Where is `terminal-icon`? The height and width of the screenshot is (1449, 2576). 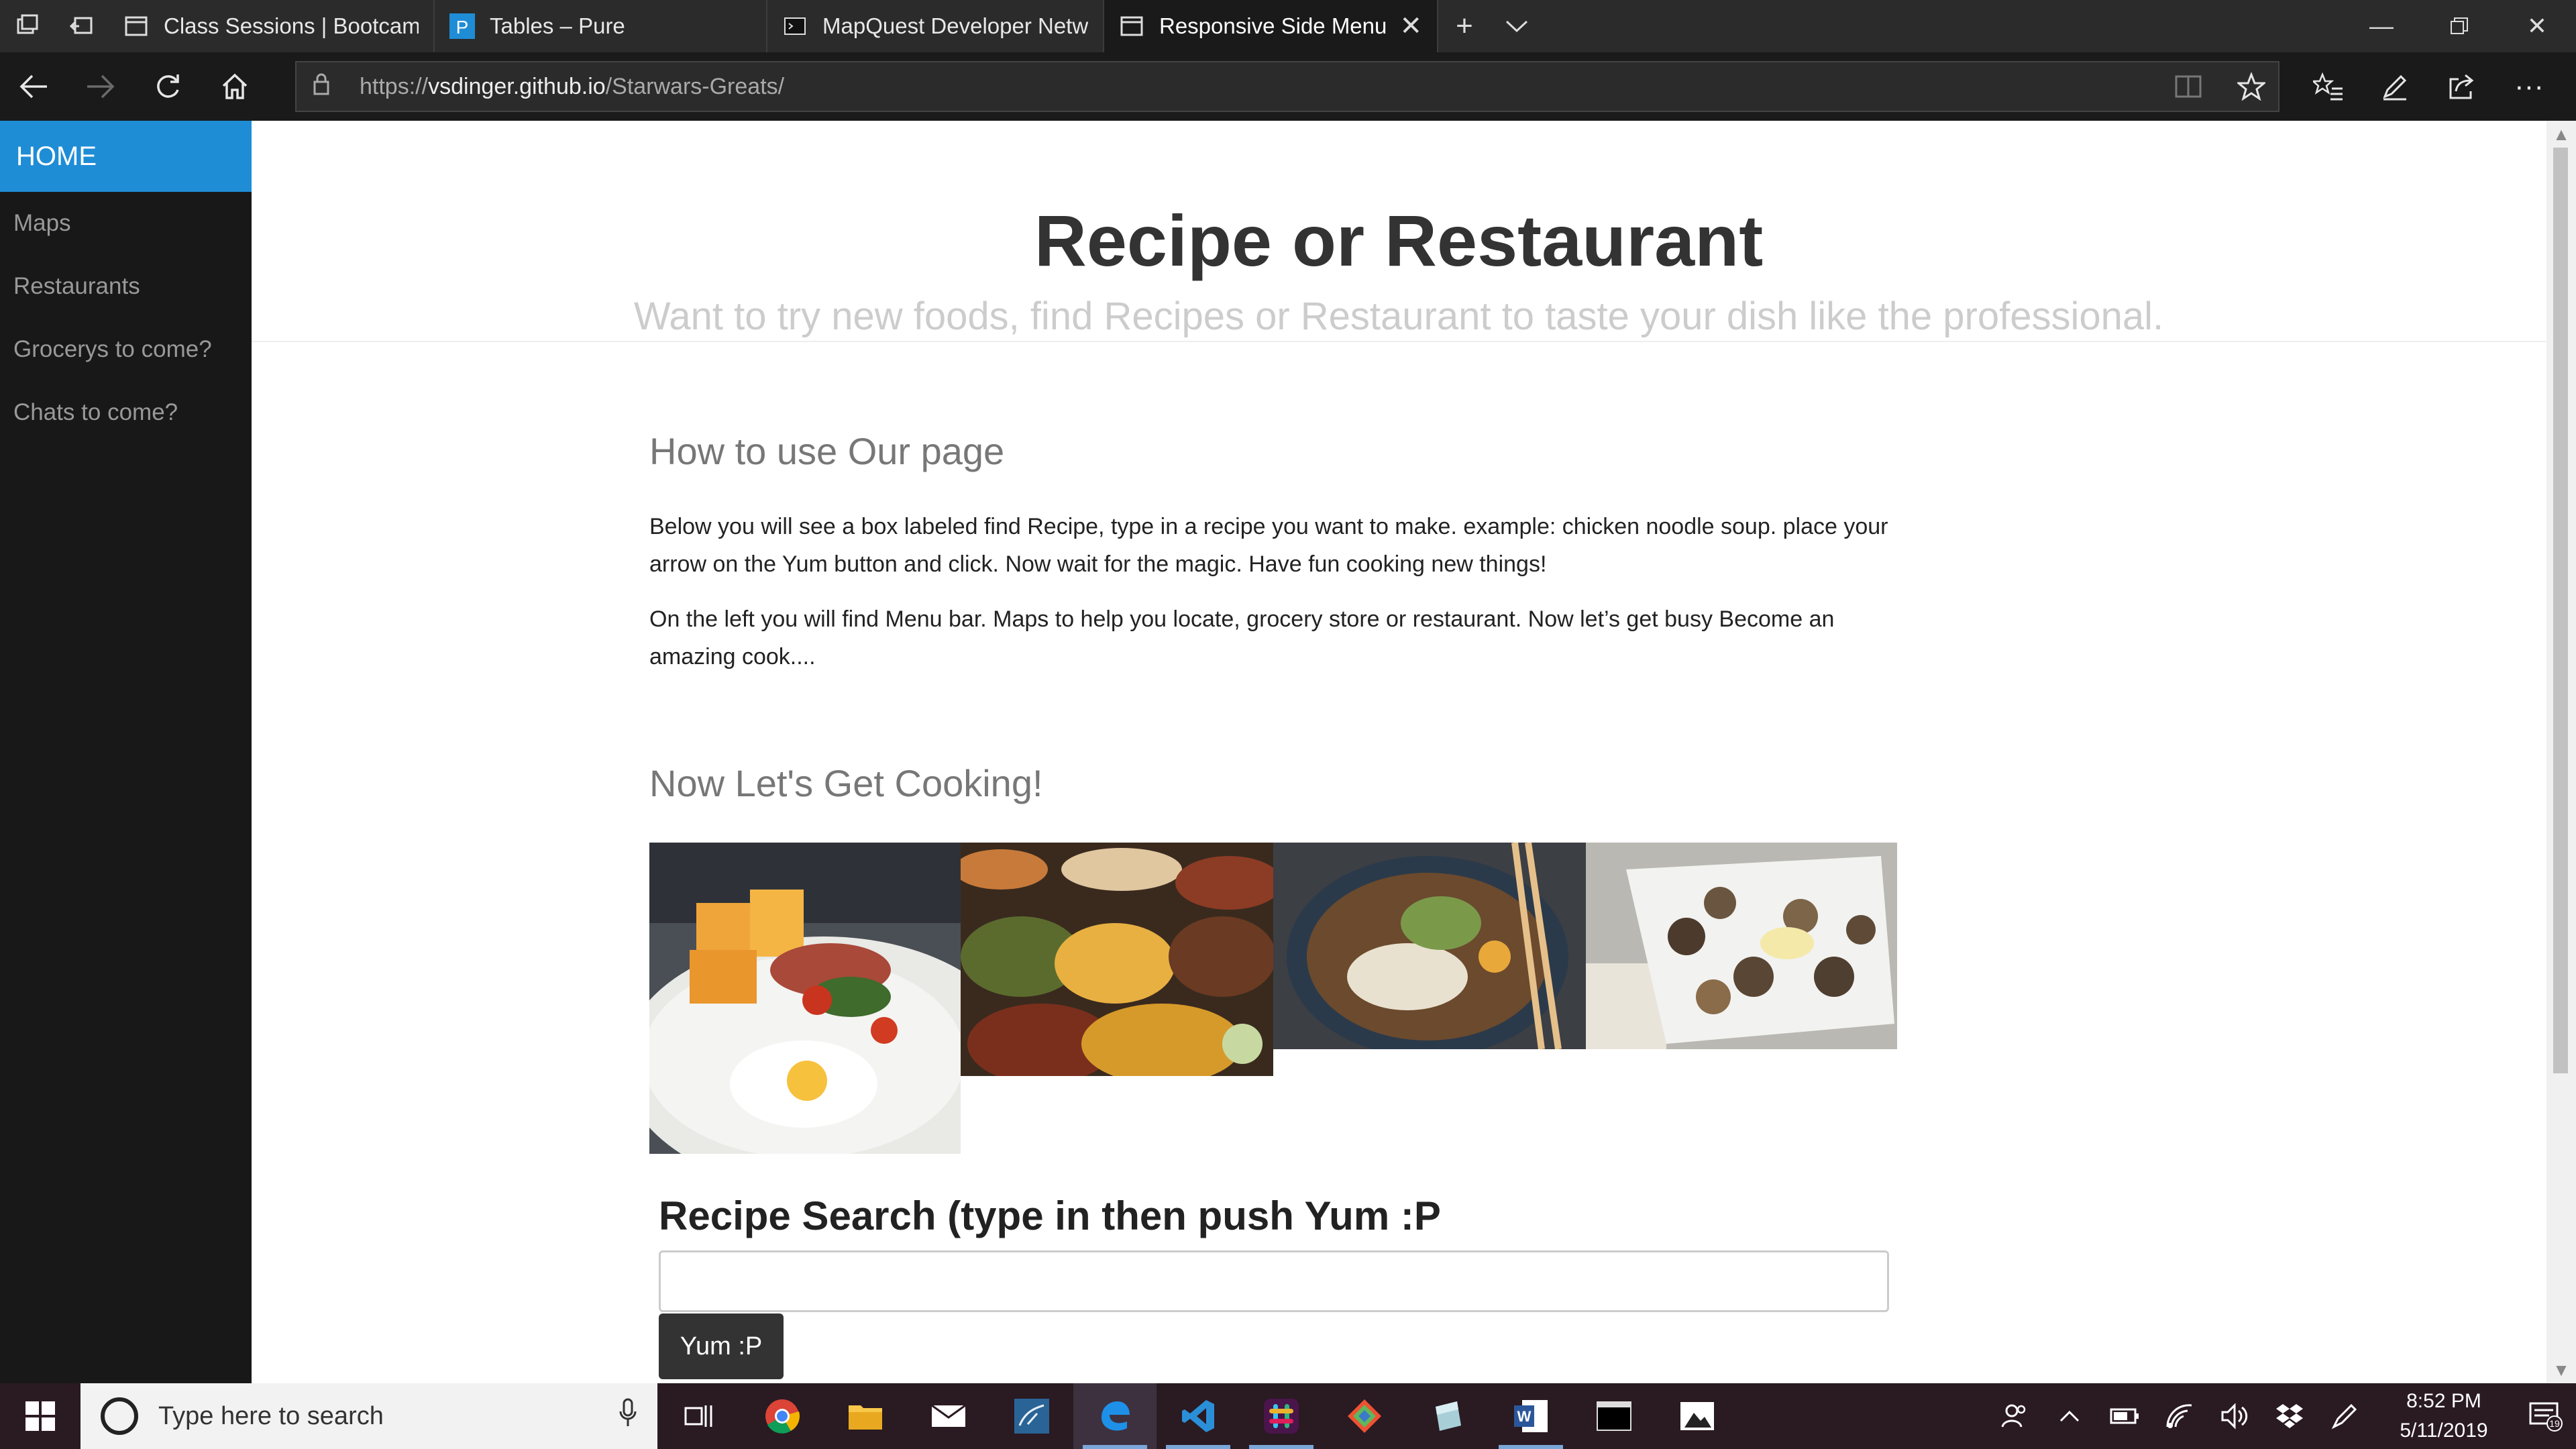 terminal-icon is located at coordinates (795, 26).